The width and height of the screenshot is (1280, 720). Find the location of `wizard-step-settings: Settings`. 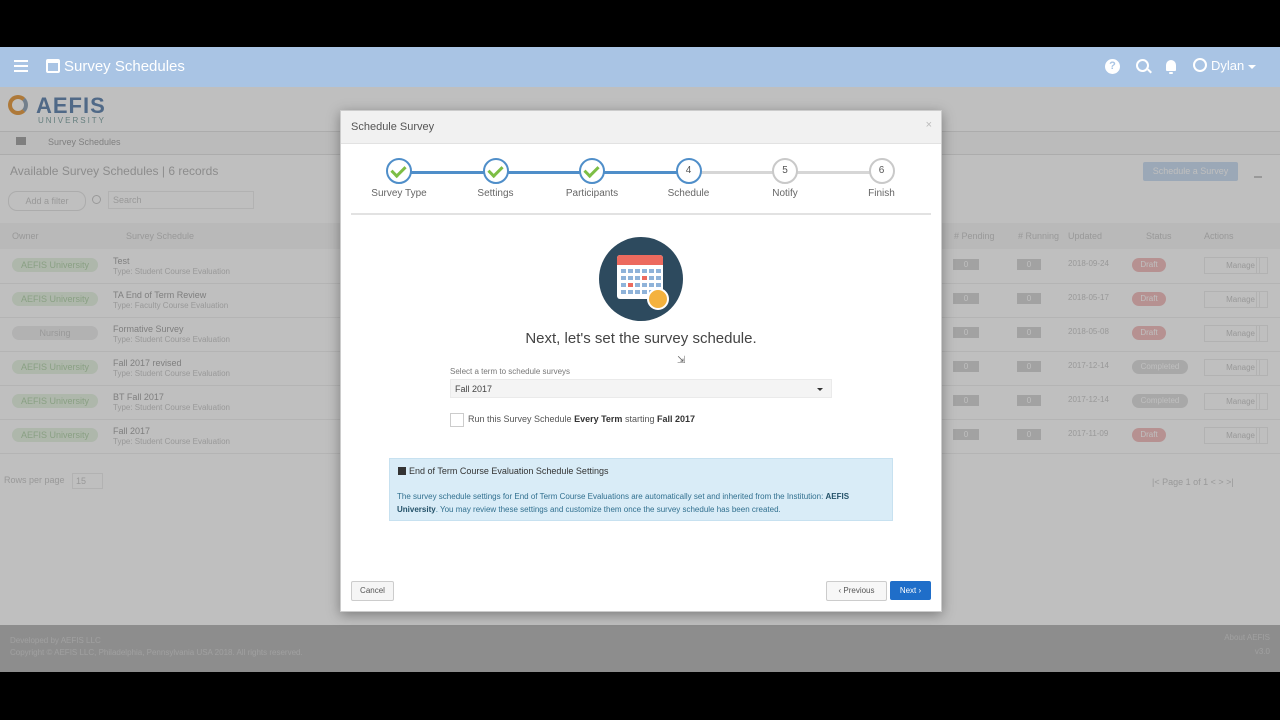

wizard-step-settings: Settings is located at coordinates (496, 178).